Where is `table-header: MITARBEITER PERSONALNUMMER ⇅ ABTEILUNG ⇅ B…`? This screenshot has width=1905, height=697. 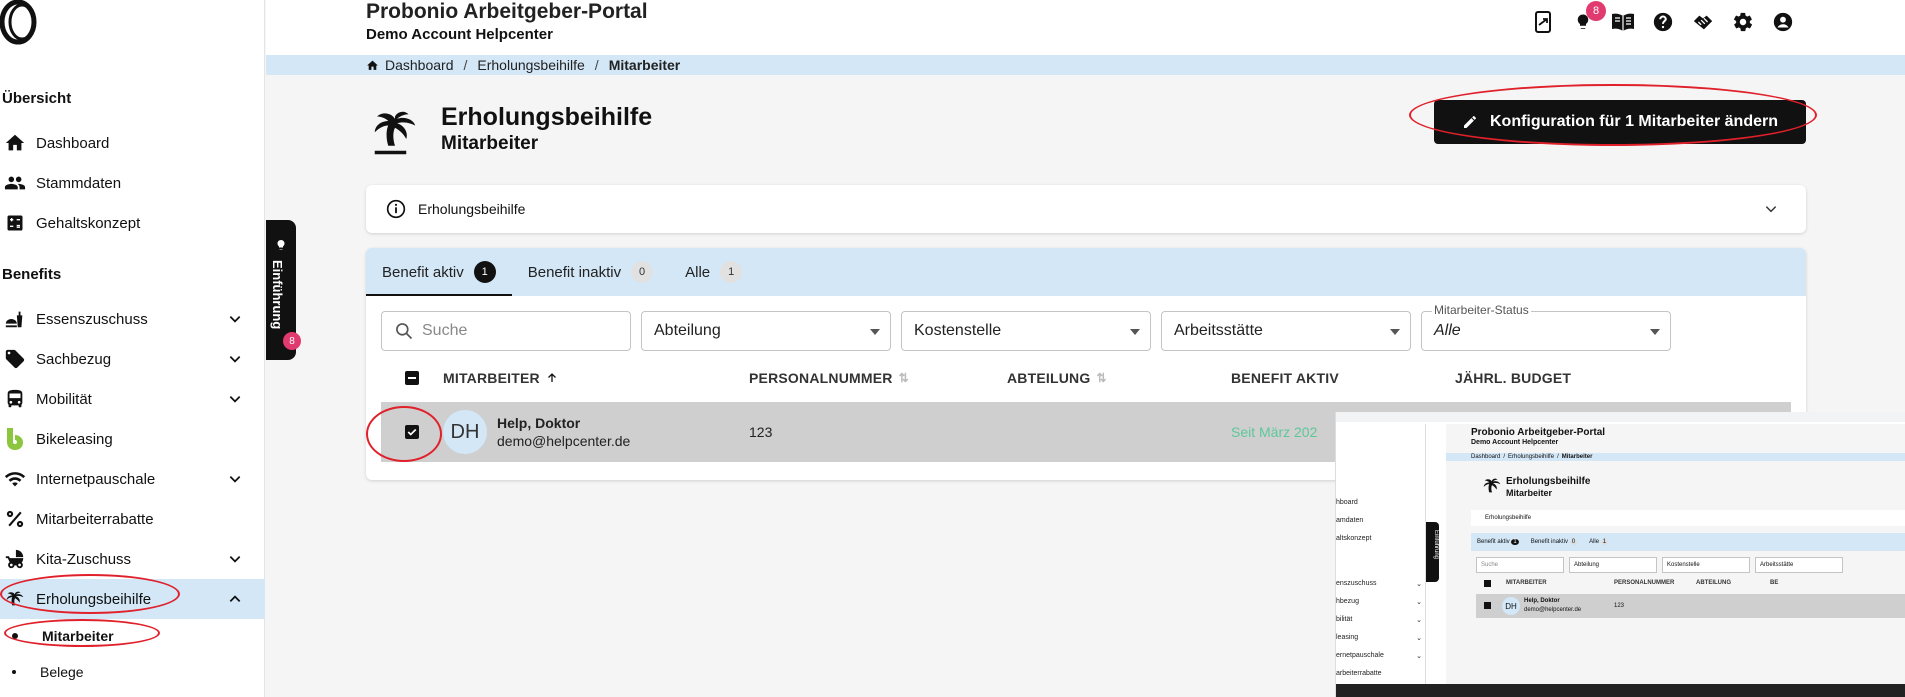
table-header: MITARBEITER PERSONALNUMMER ⇅ ABTEILUNG ⇅ B… is located at coordinates (1086, 378).